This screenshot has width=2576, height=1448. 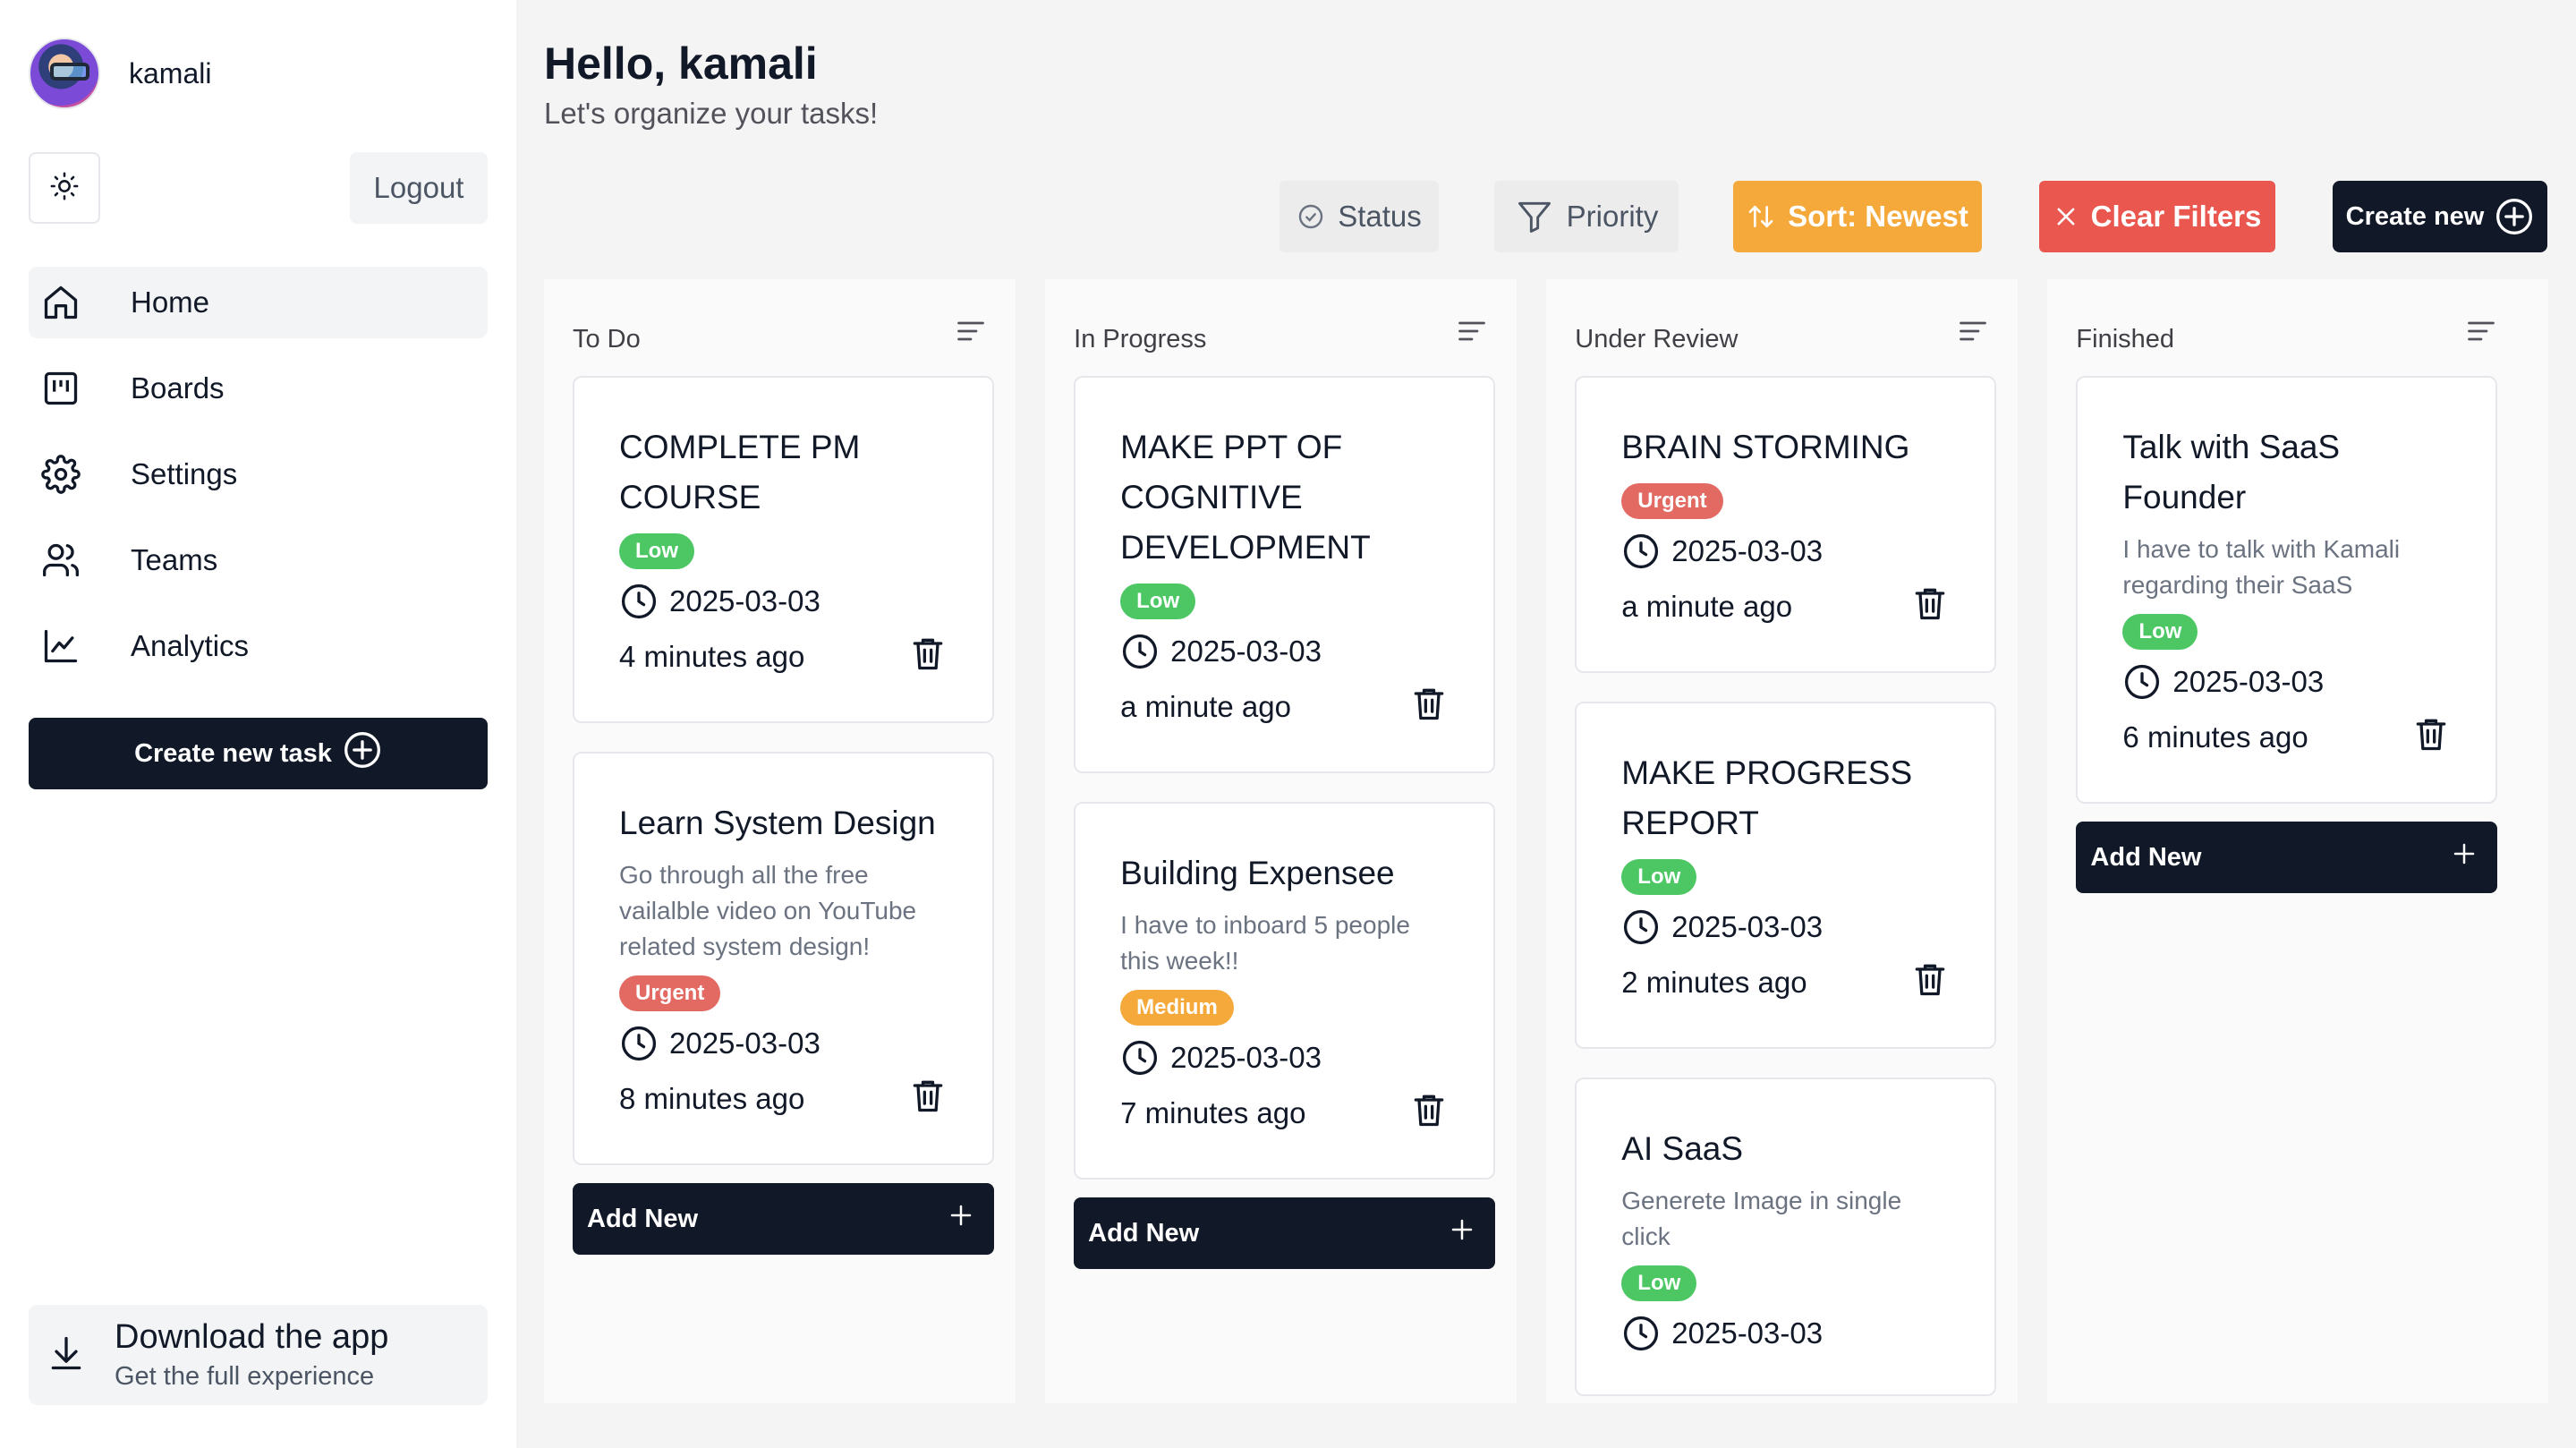 I want to click on sidebar-item-boards: Boards, so click(x=258, y=388).